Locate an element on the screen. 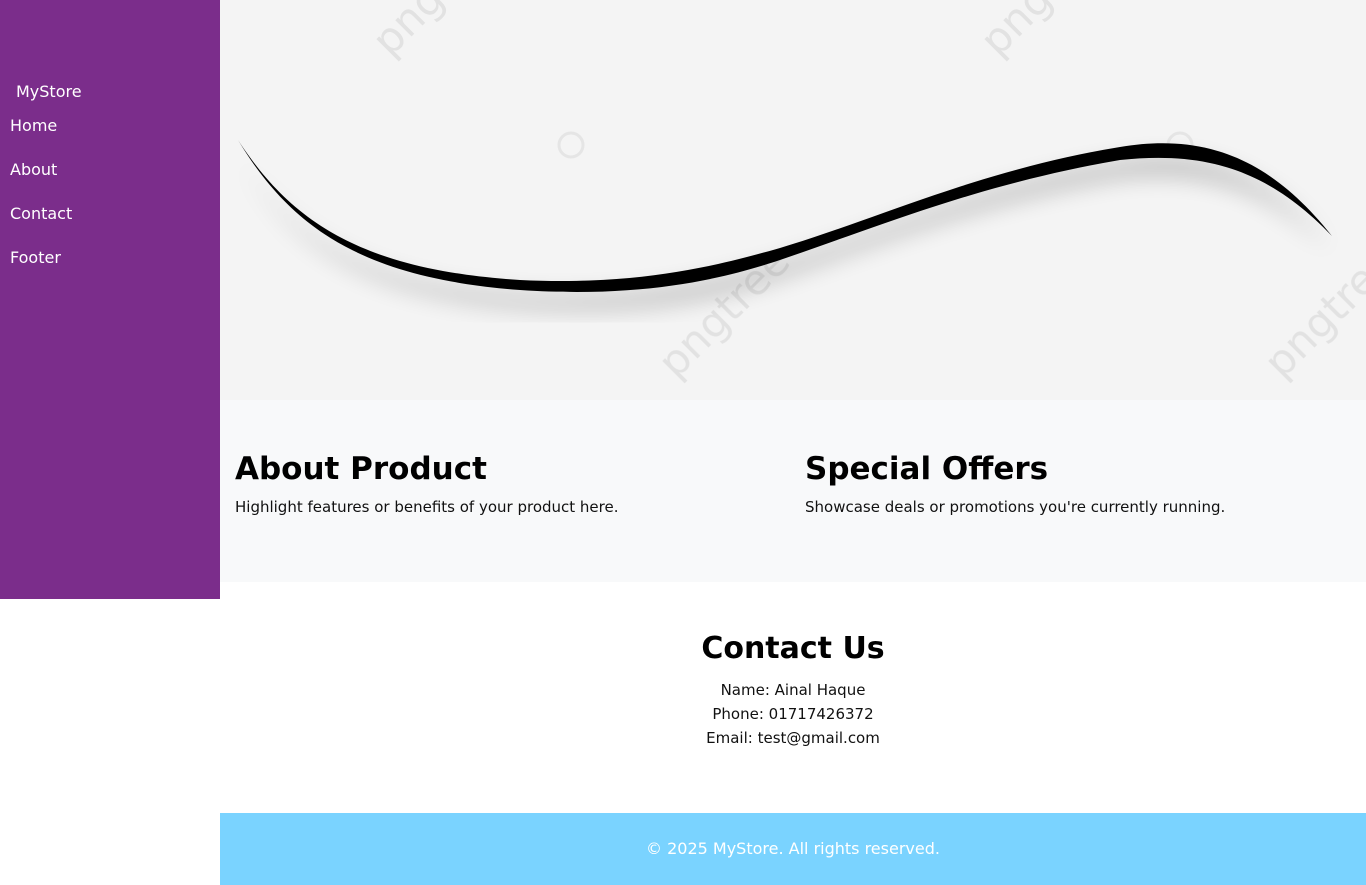  sidebar: MyStore Home About Contact Footer is located at coordinates (110, 299).